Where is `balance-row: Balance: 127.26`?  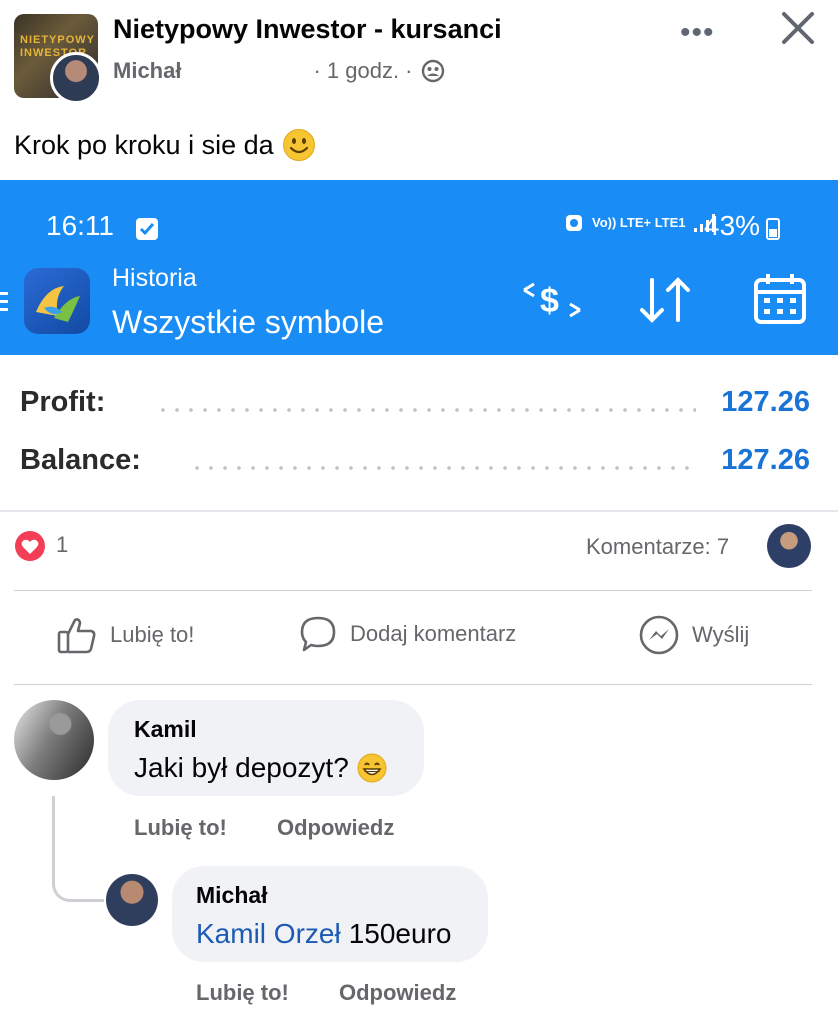
balance-row: Balance: 127.26 is located at coordinates (415, 464).